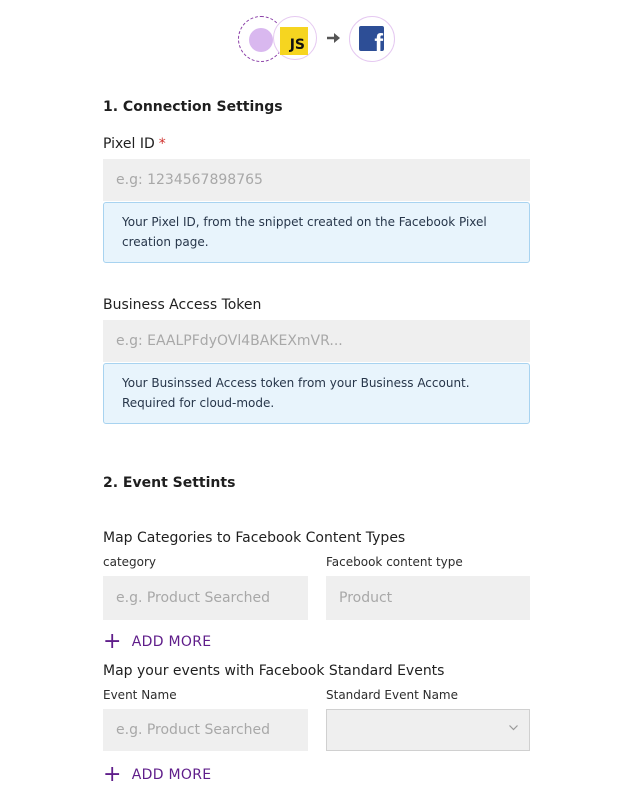  Describe the element at coordinates (140, 695) in the screenshot. I see `event-name-column-label: Event Name` at that location.